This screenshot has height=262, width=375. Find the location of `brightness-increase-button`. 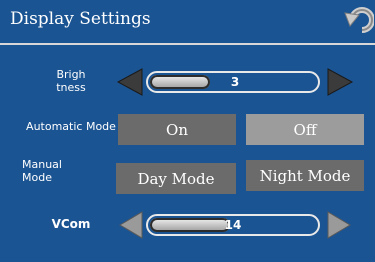

brightness-increase-button is located at coordinates (340, 82).